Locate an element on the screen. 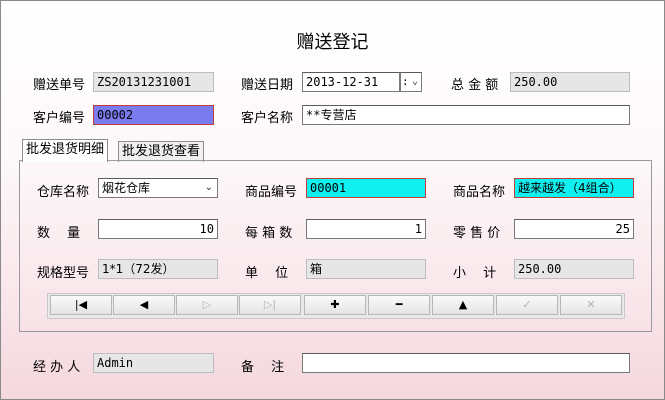 This screenshot has height=400, width=665. add-record-button: ✚ is located at coordinates (335, 305).